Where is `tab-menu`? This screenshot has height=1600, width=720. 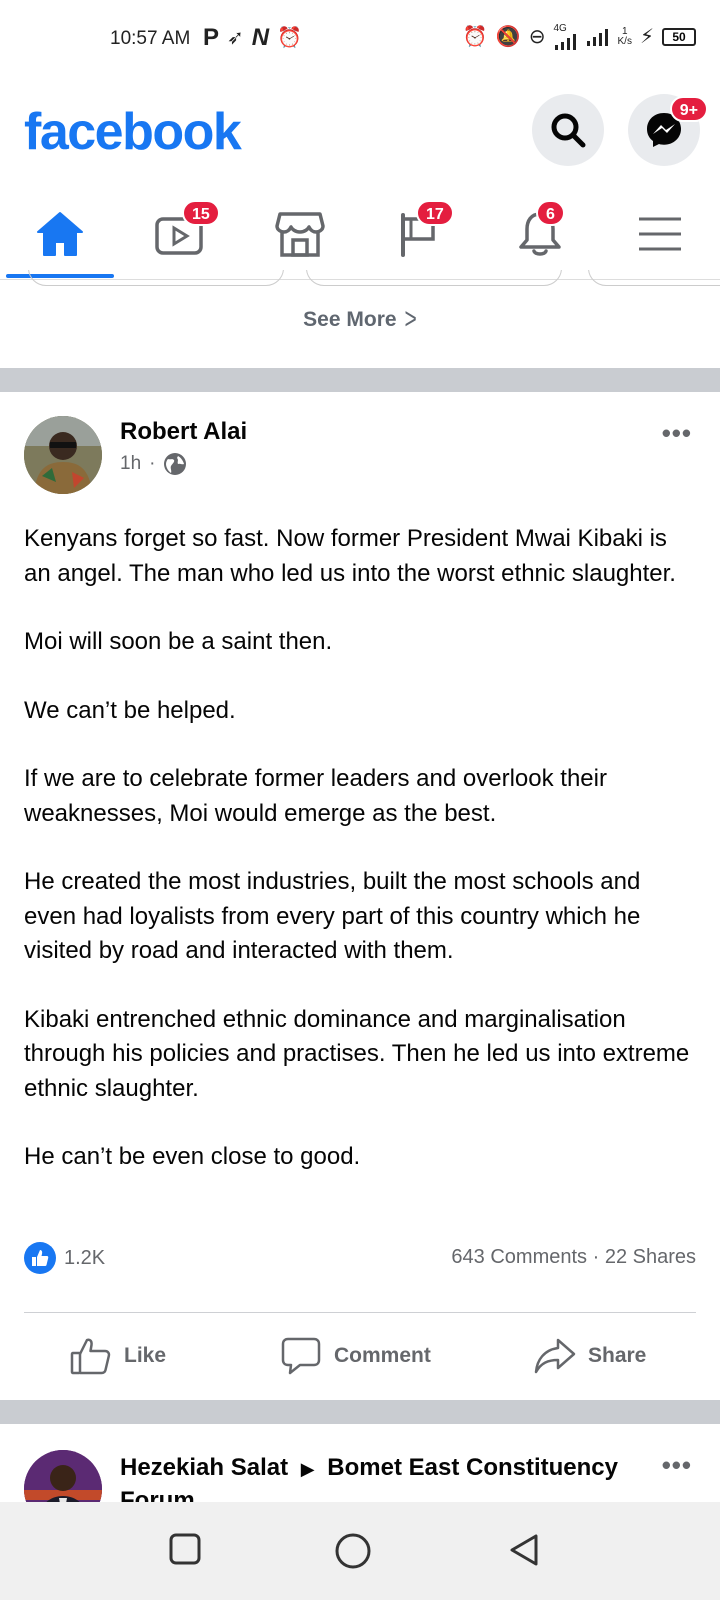
tab-menu is located at coordinates (660, 234).